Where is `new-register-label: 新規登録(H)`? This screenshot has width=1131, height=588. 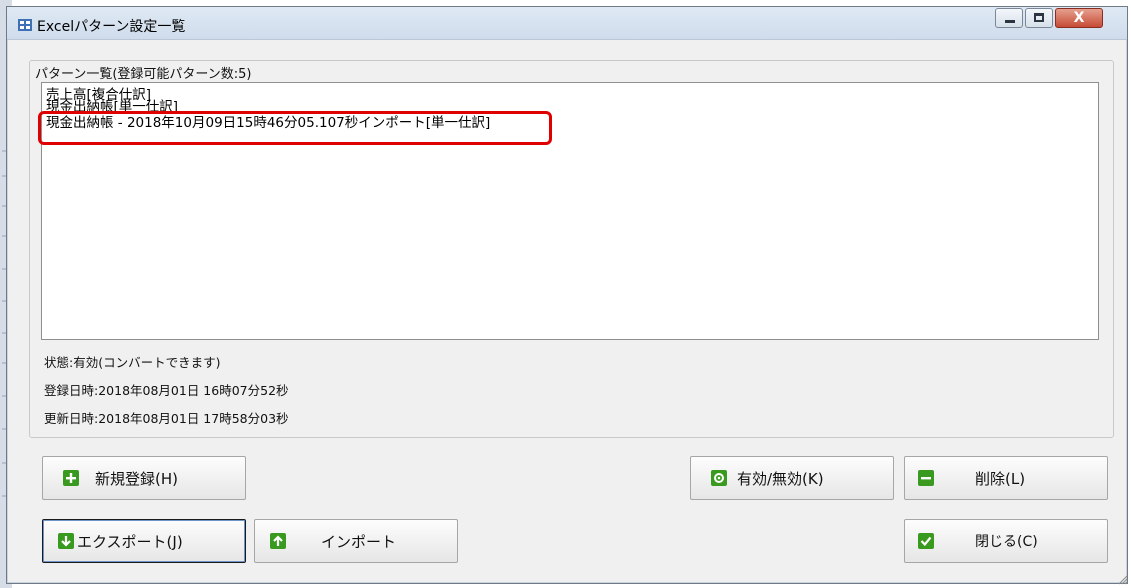
new-register-label: 新規登録(H) is located at coordinates (136, 479).